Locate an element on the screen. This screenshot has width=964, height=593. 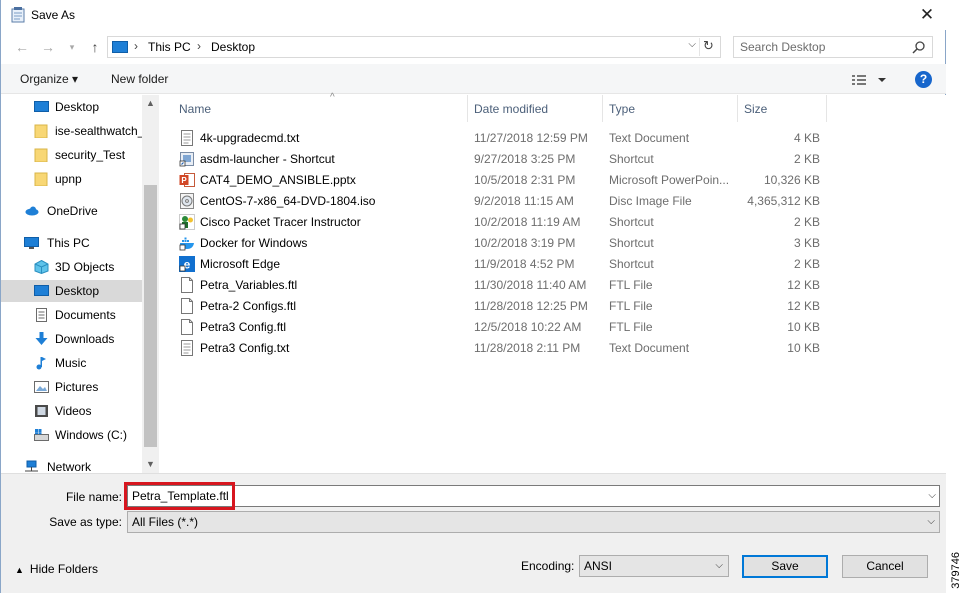
file-size: 10,326 KB is located at coordinates (791, 180).